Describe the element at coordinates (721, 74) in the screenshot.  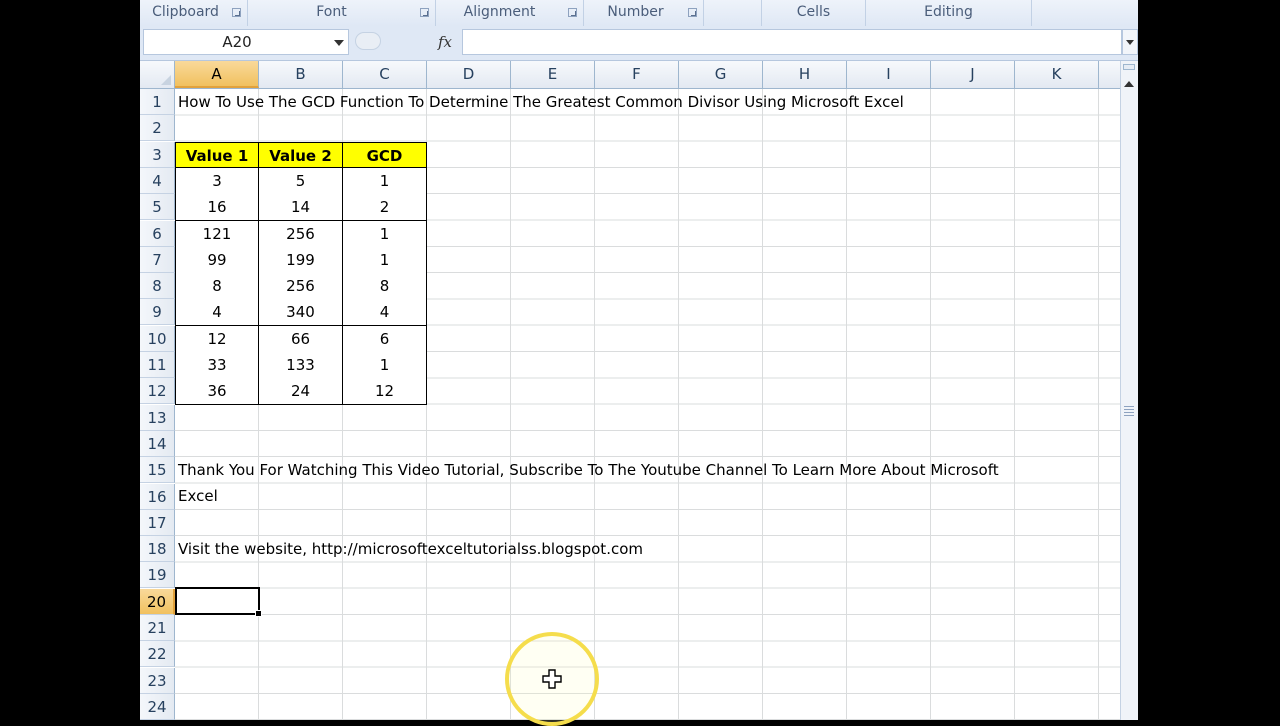
I see `column-header-g: G` at that location.